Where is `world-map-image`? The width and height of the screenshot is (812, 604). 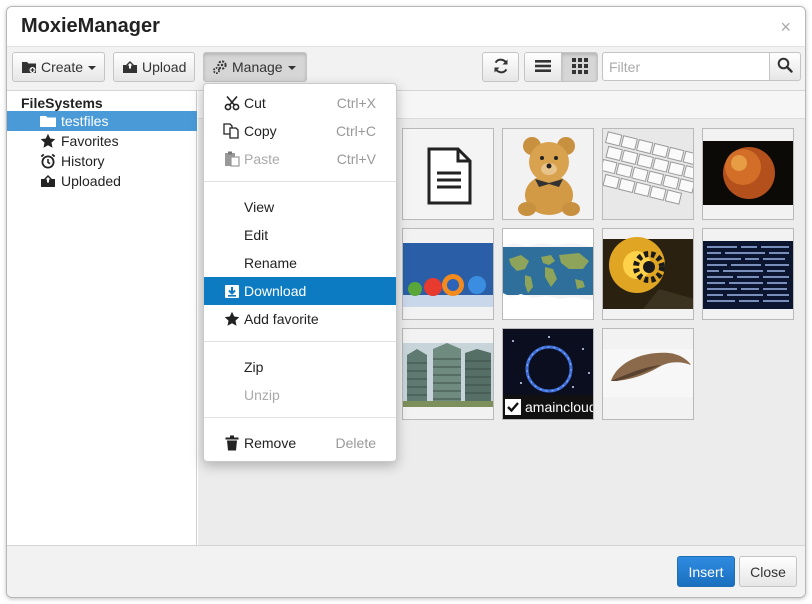
world-map-image is located at coordinates (548, 274).